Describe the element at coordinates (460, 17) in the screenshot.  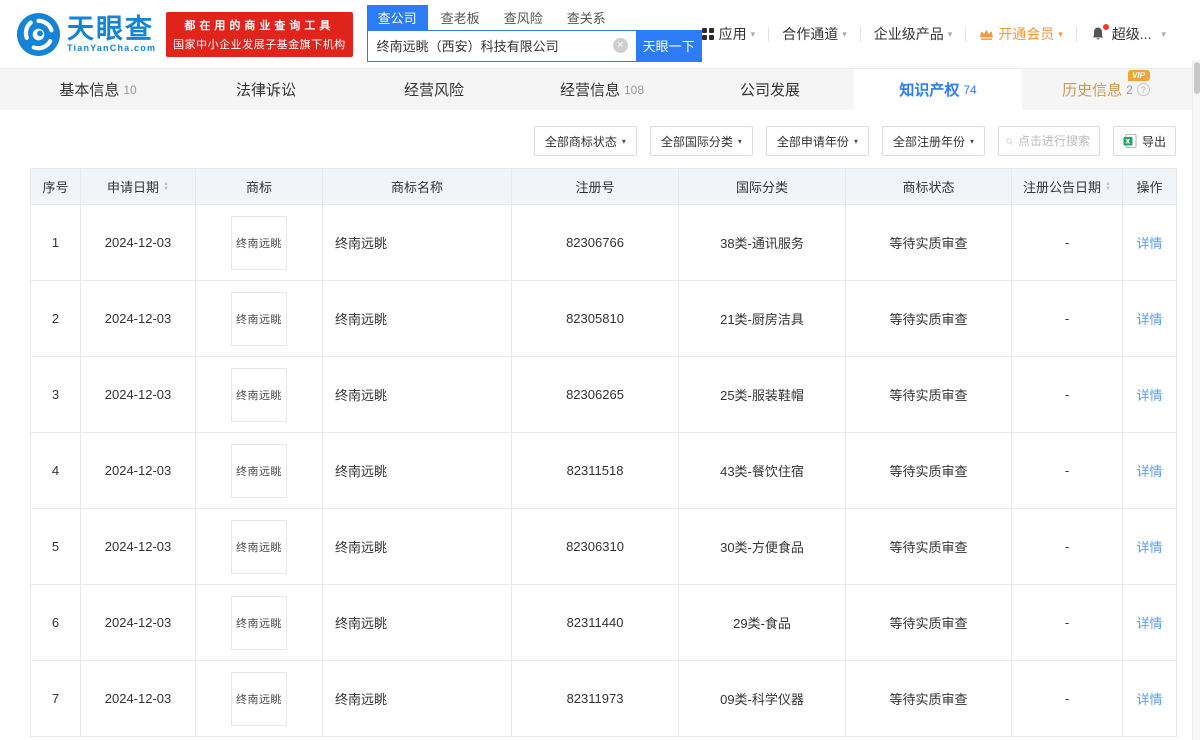
I see `search-tab-boss: 查老板` at that location.